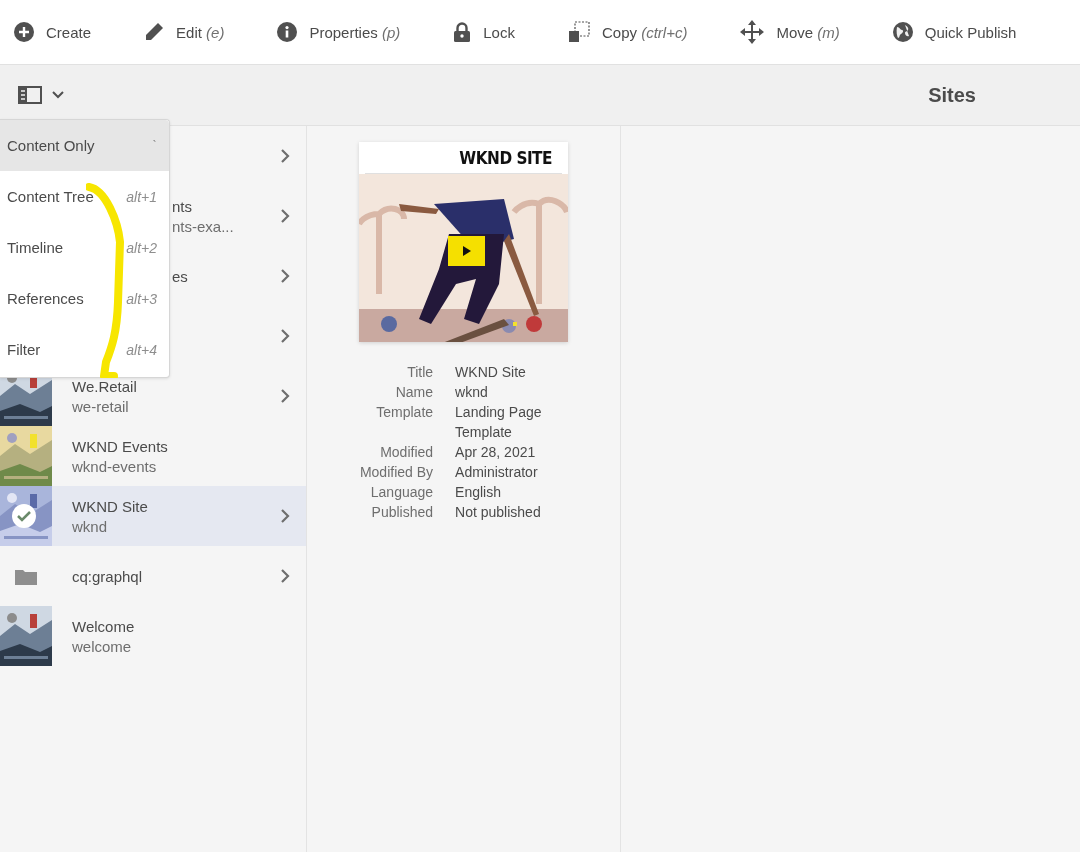 The image size is (1080, 852). What do you see at coordinates (102, 646) in the screenshot?
I see `row-subtitle: welcome` at bounding box center [102, 646].